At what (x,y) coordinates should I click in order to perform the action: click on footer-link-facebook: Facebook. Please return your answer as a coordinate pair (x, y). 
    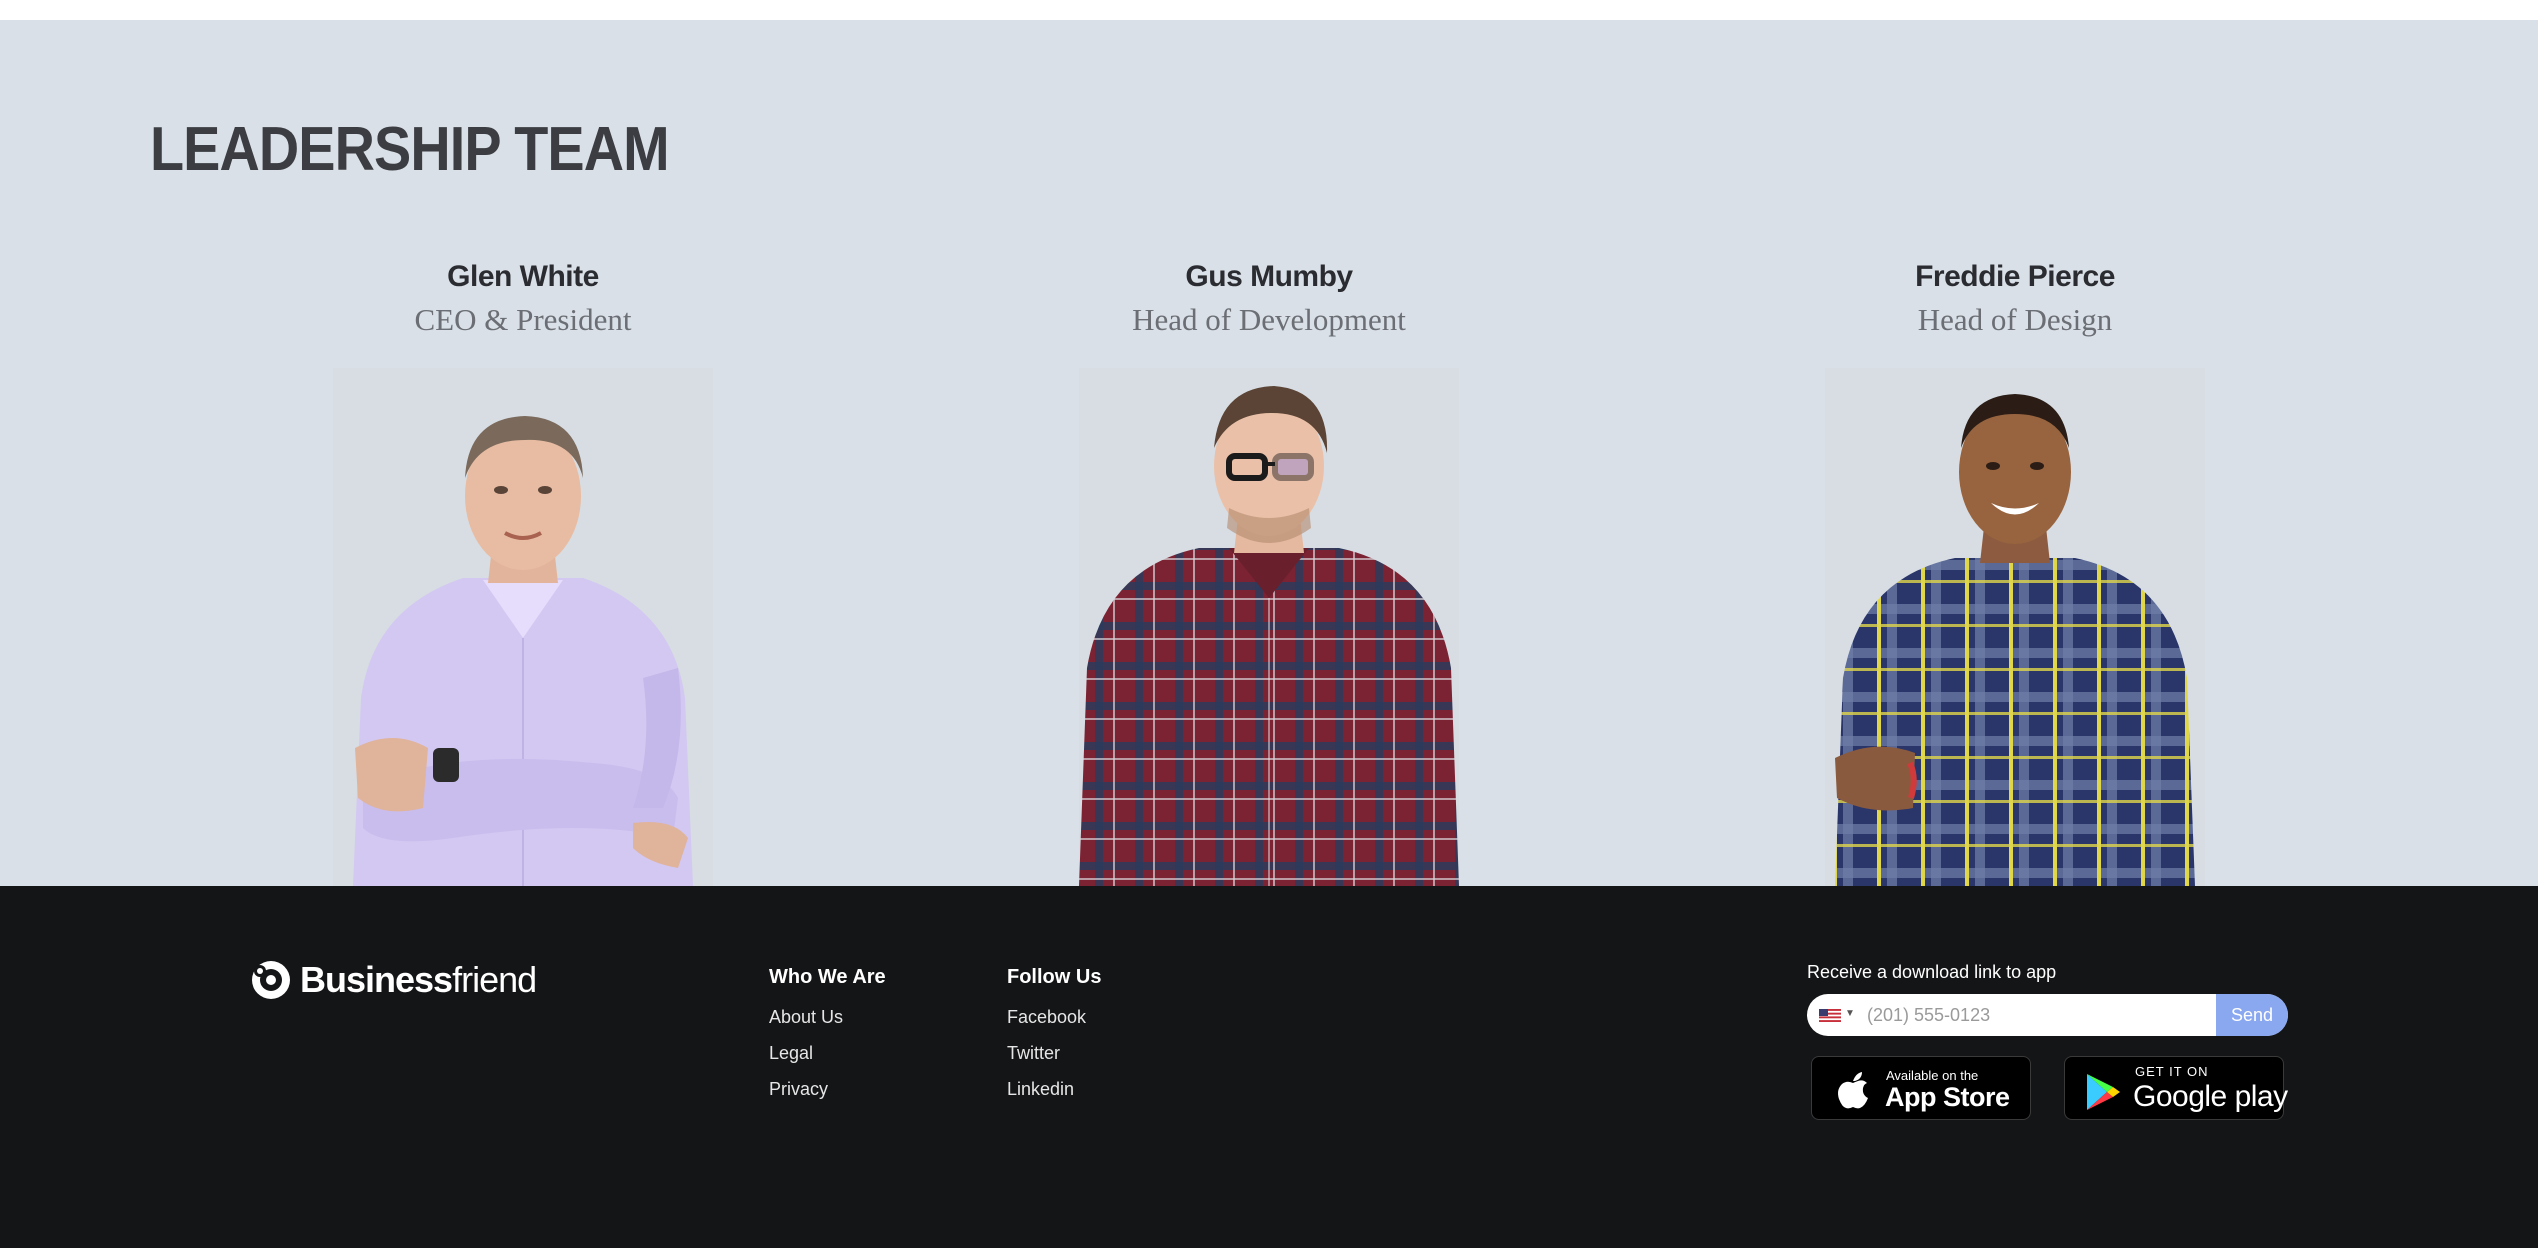
    Looking at the image, I should click on (1054, 1024).